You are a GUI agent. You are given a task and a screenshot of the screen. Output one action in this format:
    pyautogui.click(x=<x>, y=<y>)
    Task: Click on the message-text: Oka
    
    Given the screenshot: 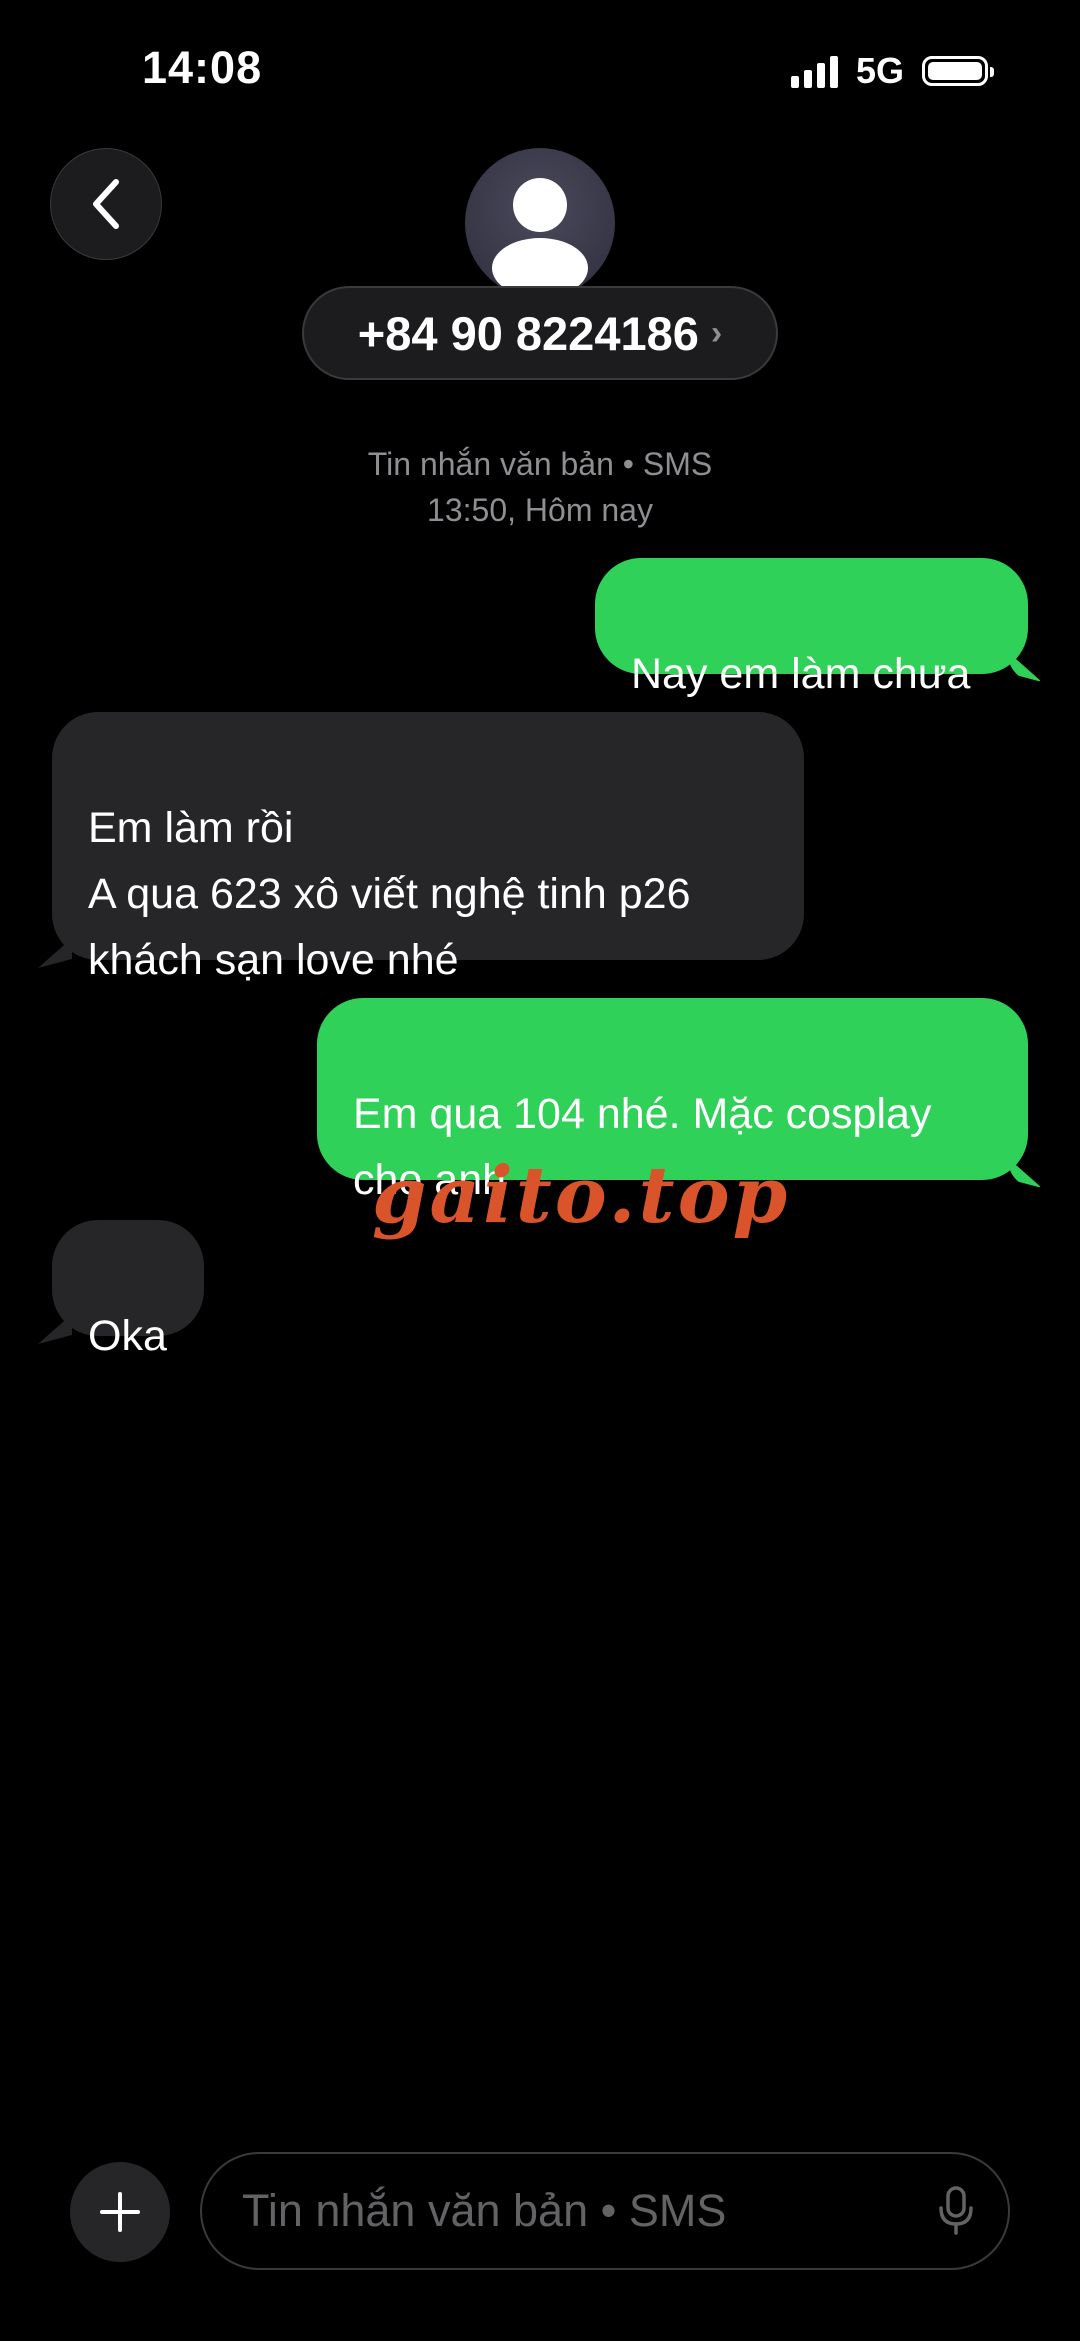 What is the action you would take?
    pyautogui.click(x=127, y=1336)
    